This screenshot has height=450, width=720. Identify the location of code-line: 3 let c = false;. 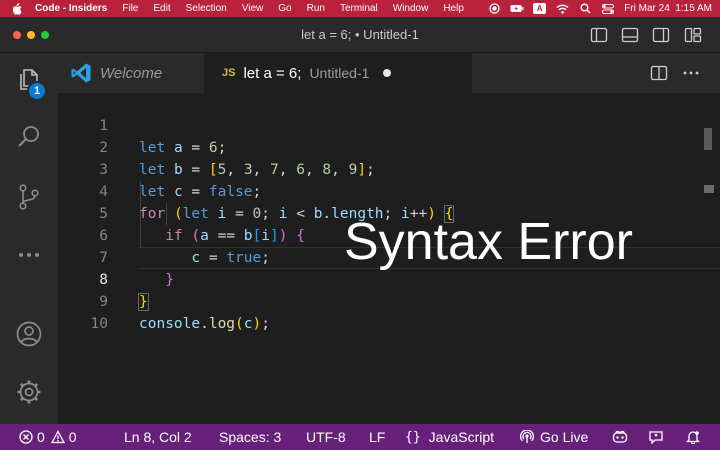
(383, 168).